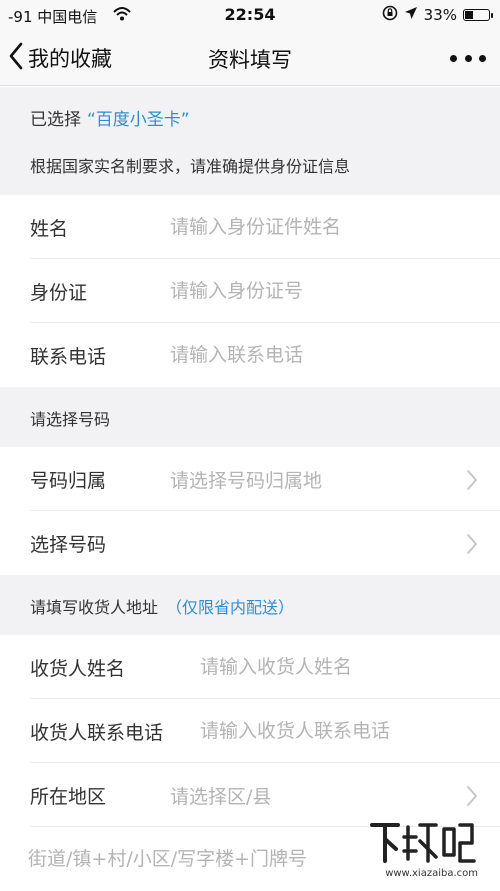 This screenshot has width=500, height=891. I want to click on selected-card-name: “百度小圣卡”, so click(138, 120).